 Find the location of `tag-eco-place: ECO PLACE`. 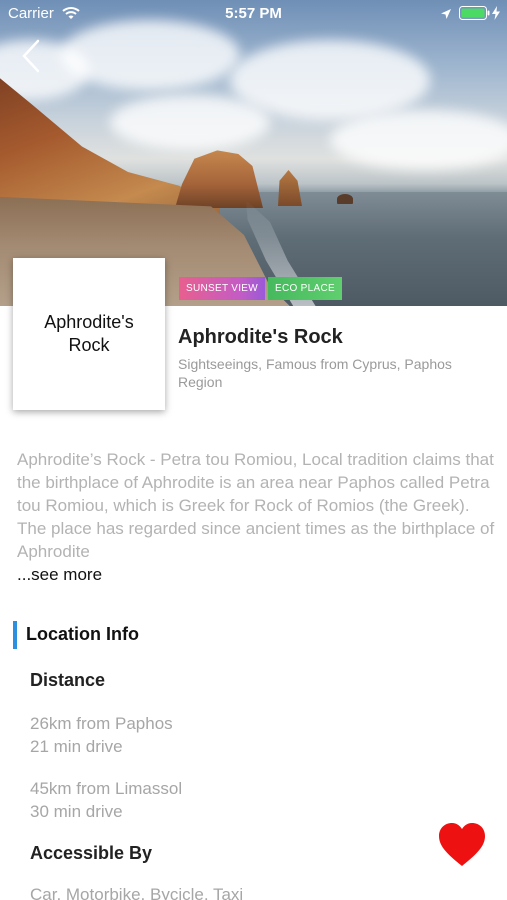

tag-eco-place: ECO PLACE is located at coordinates (305, 288).